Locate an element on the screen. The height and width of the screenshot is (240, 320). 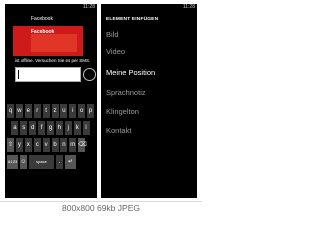
key-numbers: &123 is located at coordinates (12, 162).